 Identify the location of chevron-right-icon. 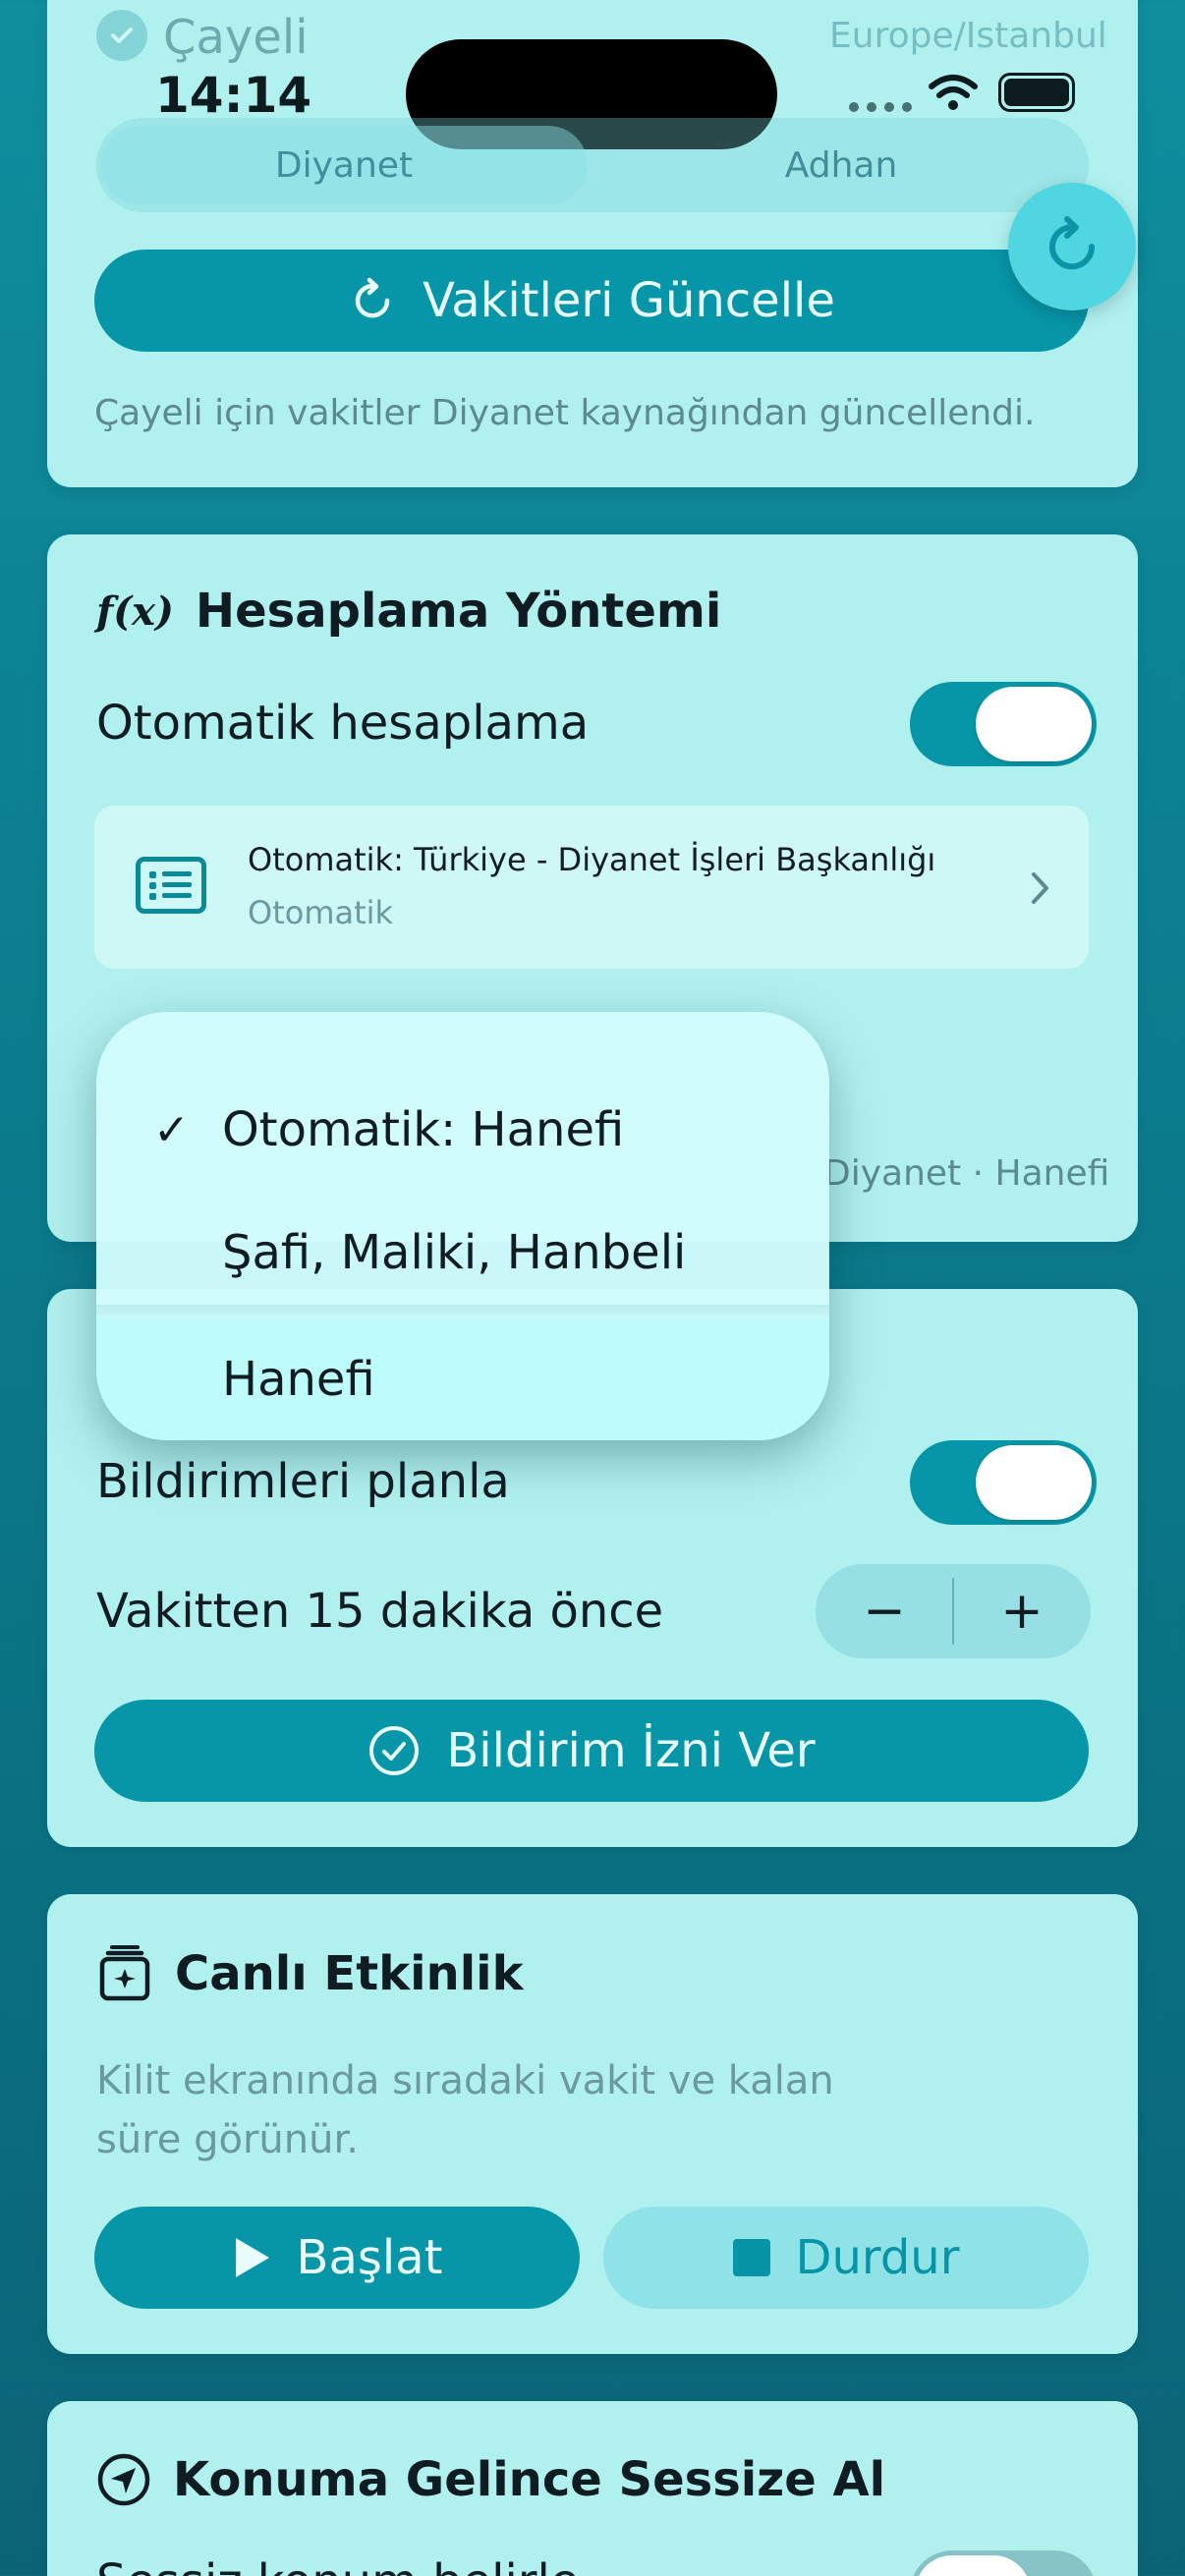
(1040, 888).